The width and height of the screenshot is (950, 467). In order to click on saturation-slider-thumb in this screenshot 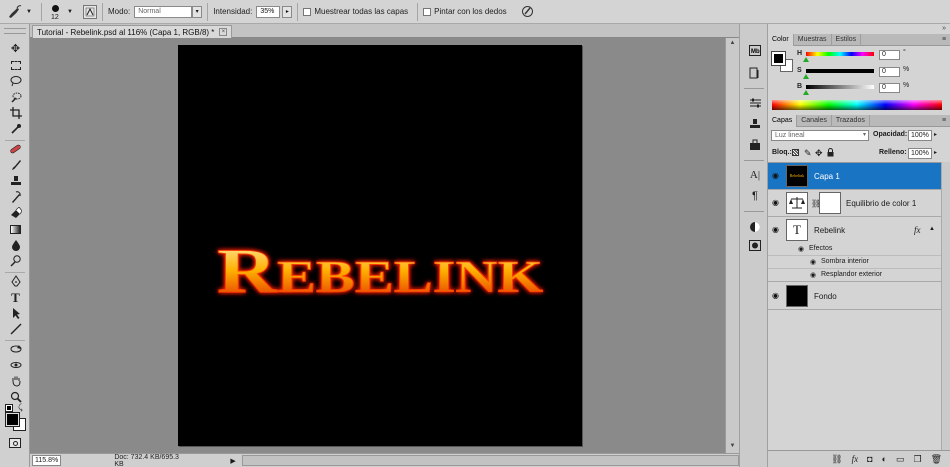, I will do `click(806, 76)`.